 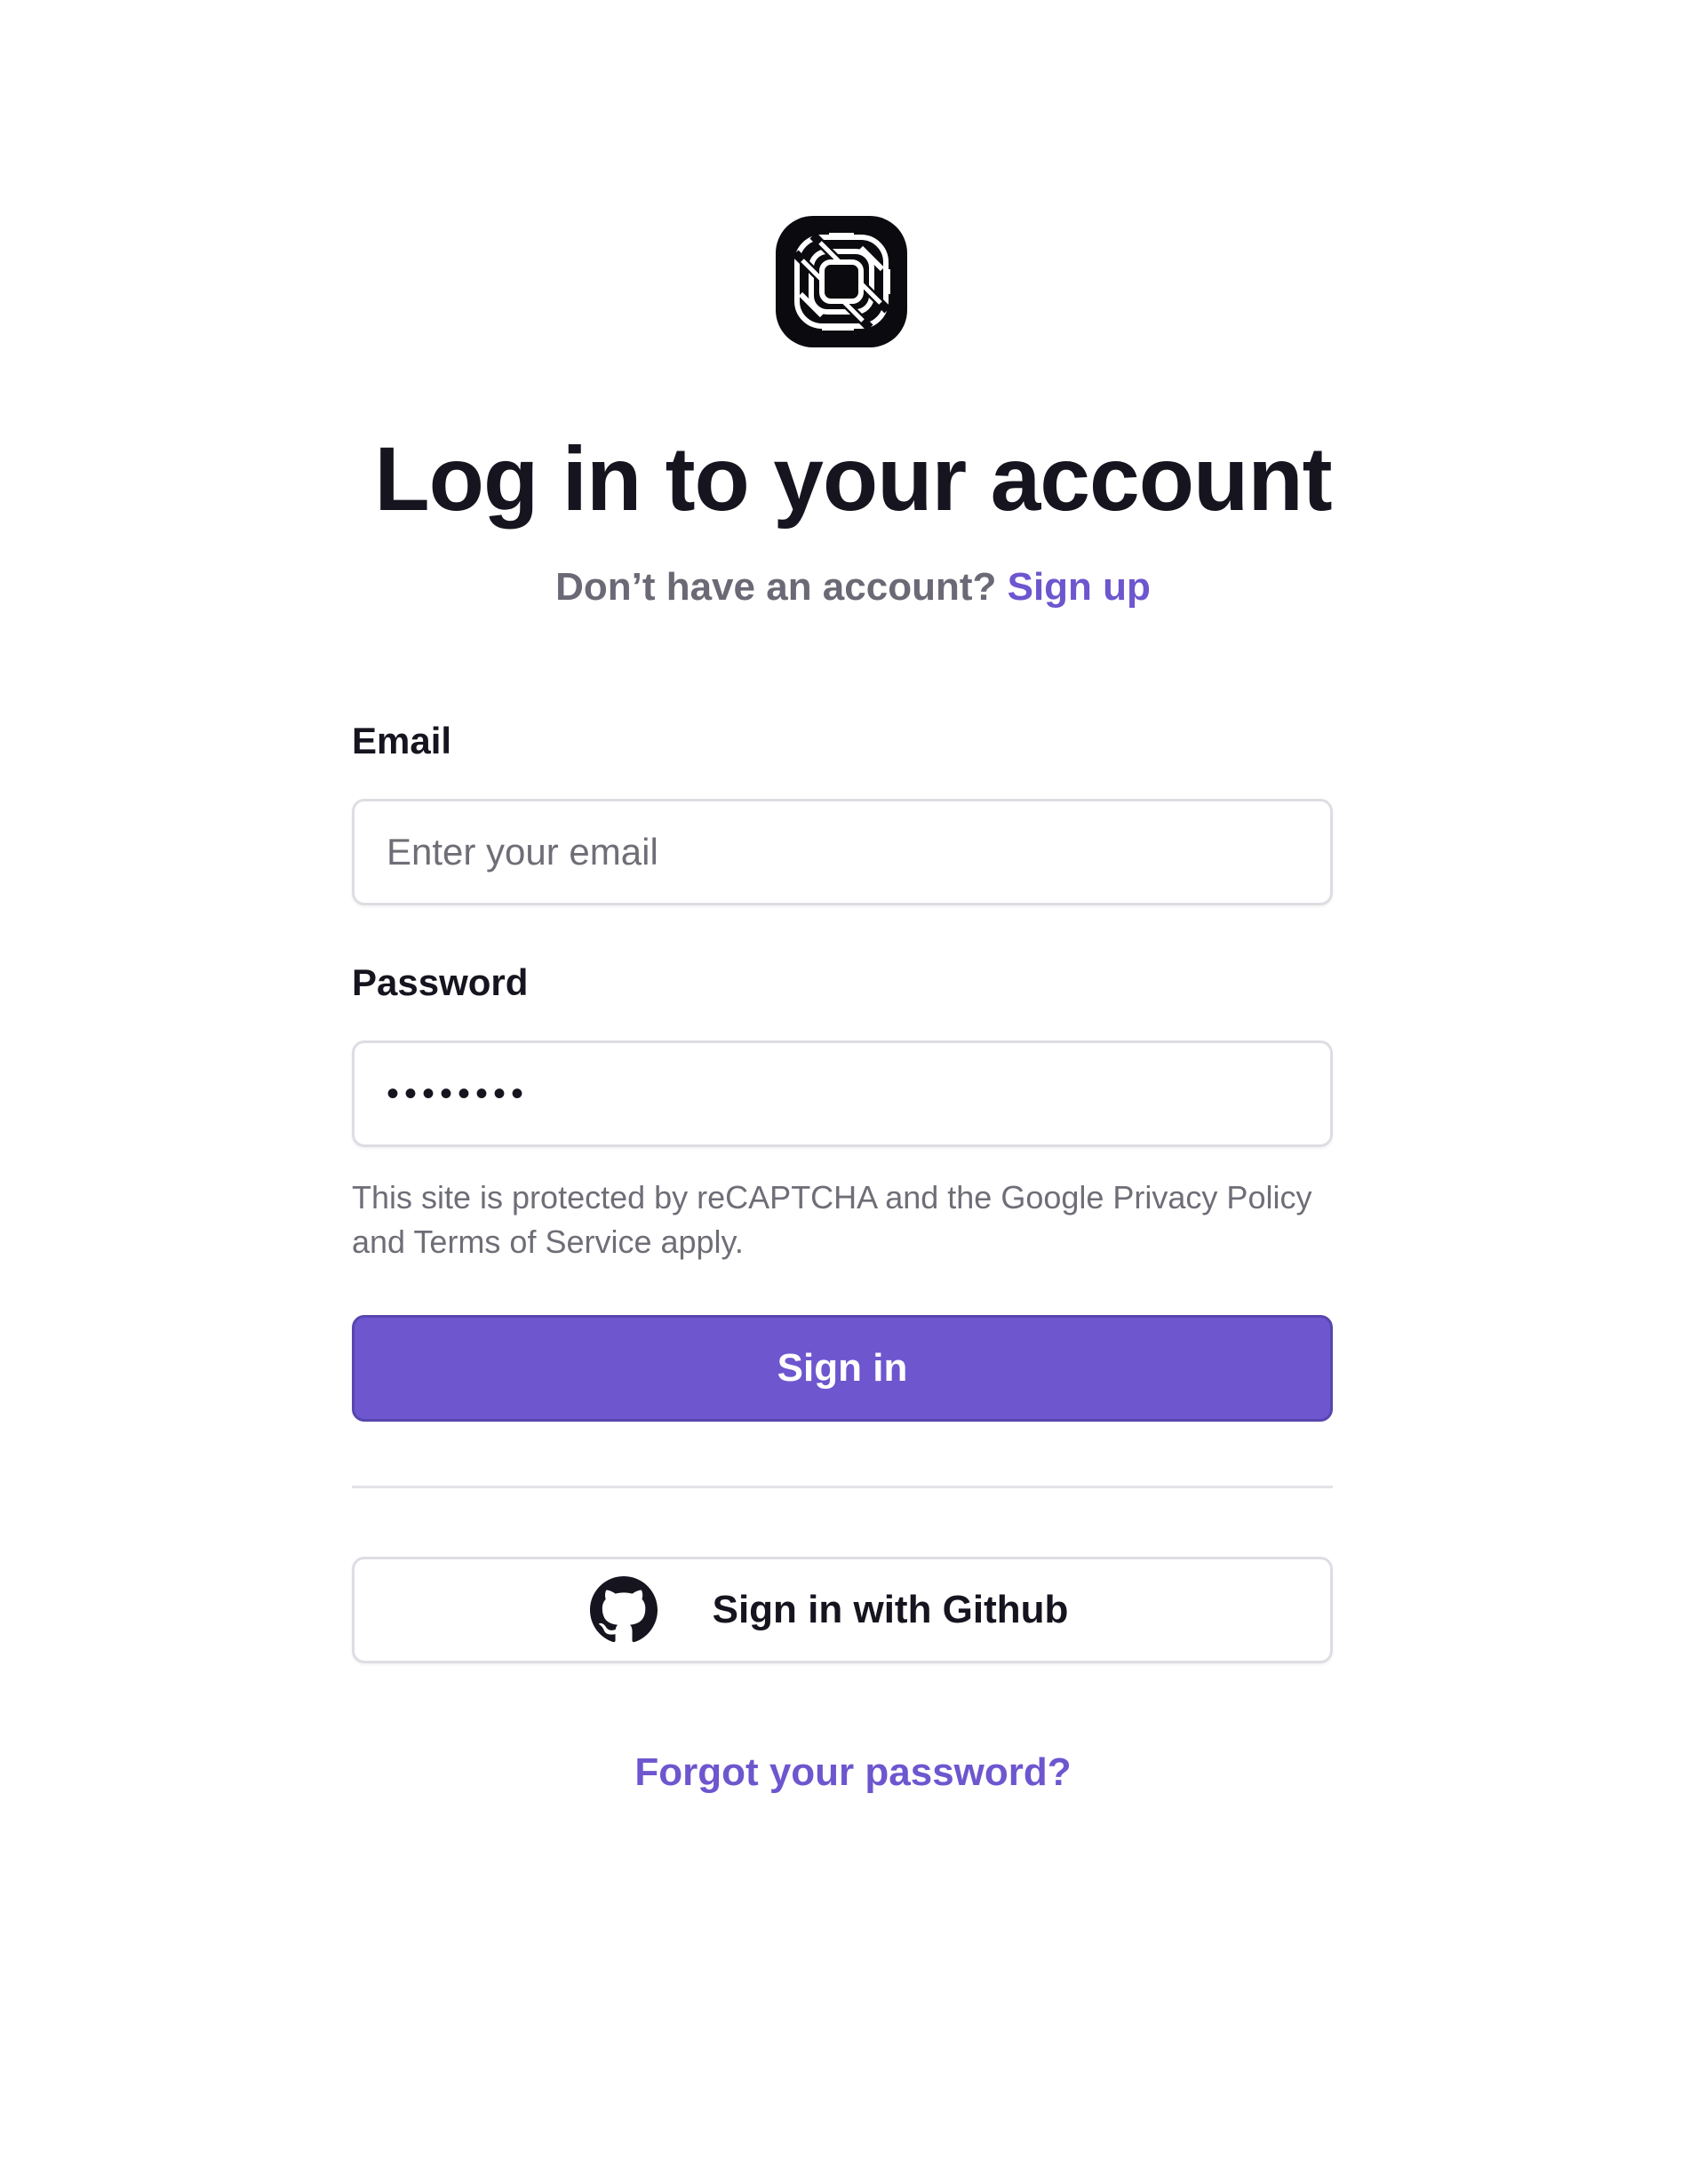 What do you see at coordinates (623, 1609) in the screenshot?
I see `github-icon` at bounding box center [623, 1609].